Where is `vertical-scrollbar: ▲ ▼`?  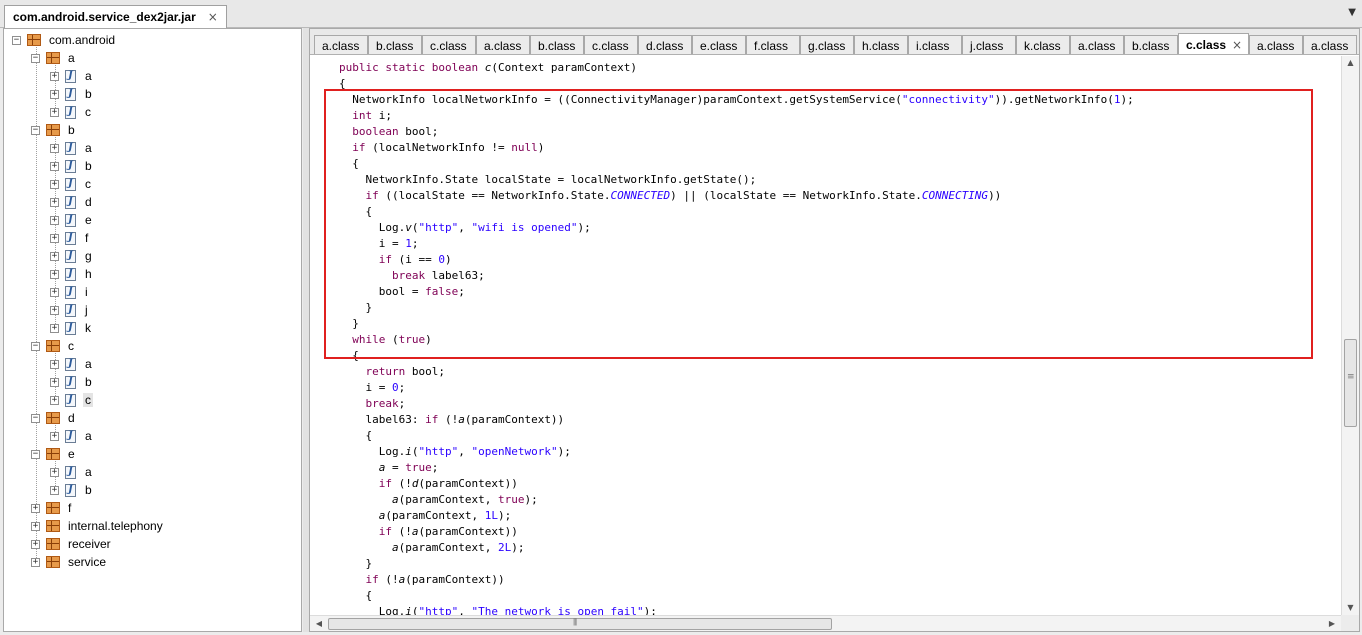 vertical-scrollbar: ▲ ▼ is located at coordinates (1350, 335).